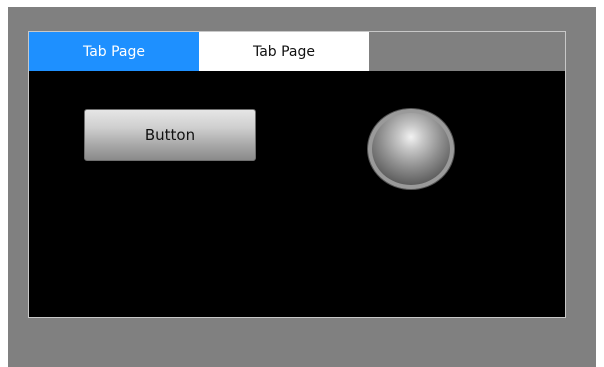 This screenshot has width=604, height=367. I want to click on tab-page-2-label: Tab Page, so click(284, 51).